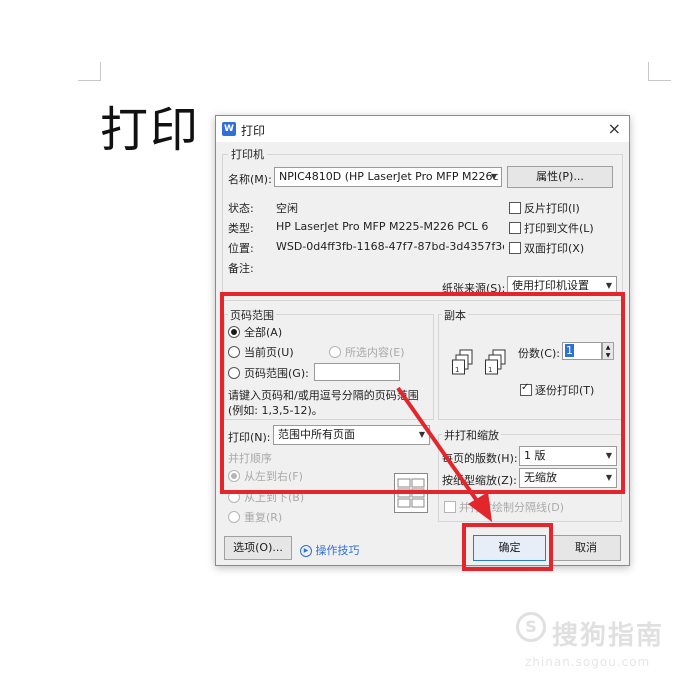  What do you see at coordinates (554, 248) in the screenshot?
I see `duplex-label: 双面打印(X)` at bounding box center [554, 248].